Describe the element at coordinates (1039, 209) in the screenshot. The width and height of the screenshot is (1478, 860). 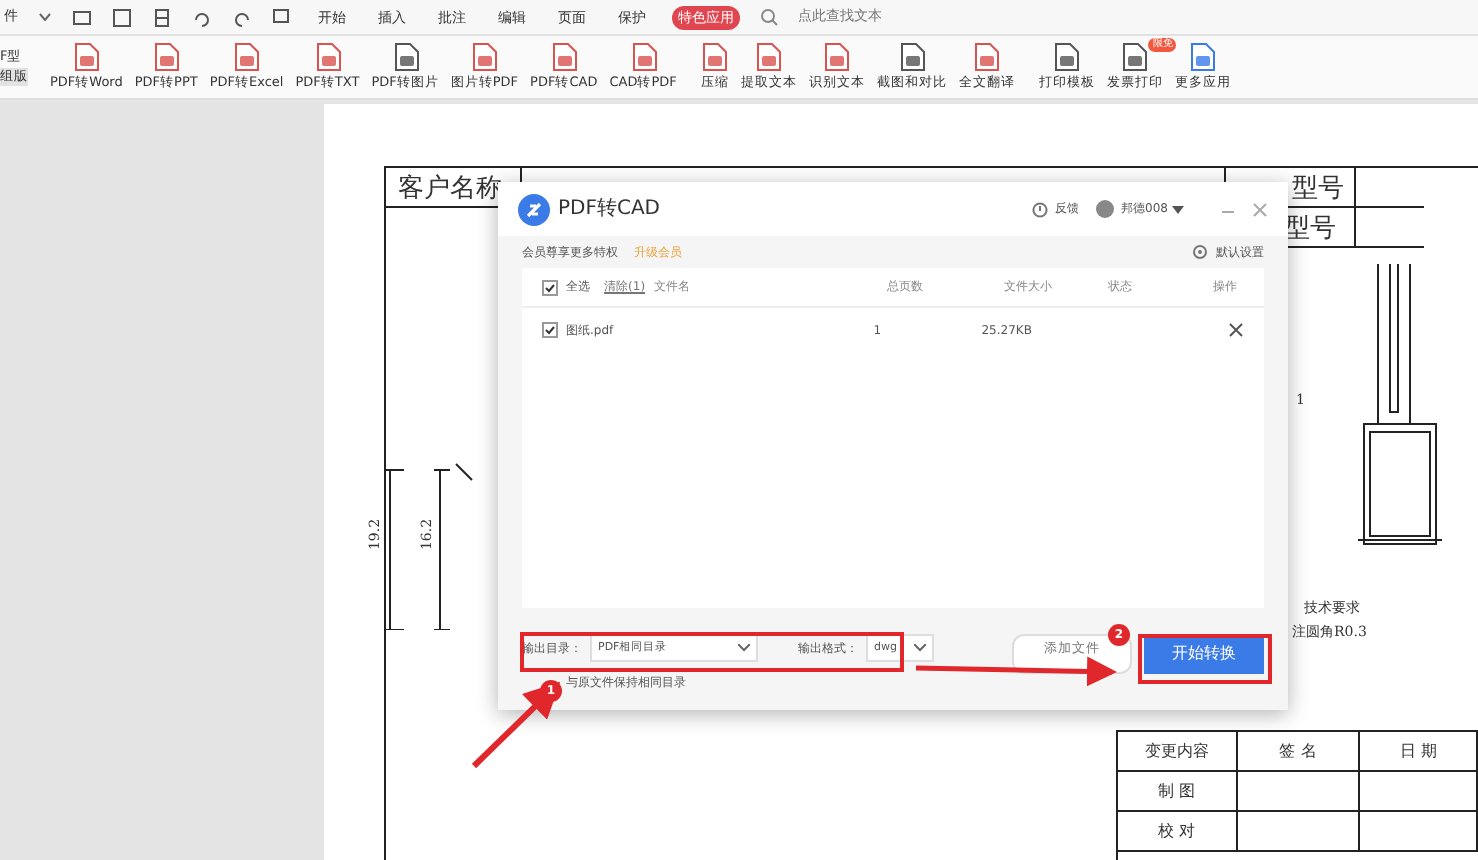
I see `feedback-icon` at that location.